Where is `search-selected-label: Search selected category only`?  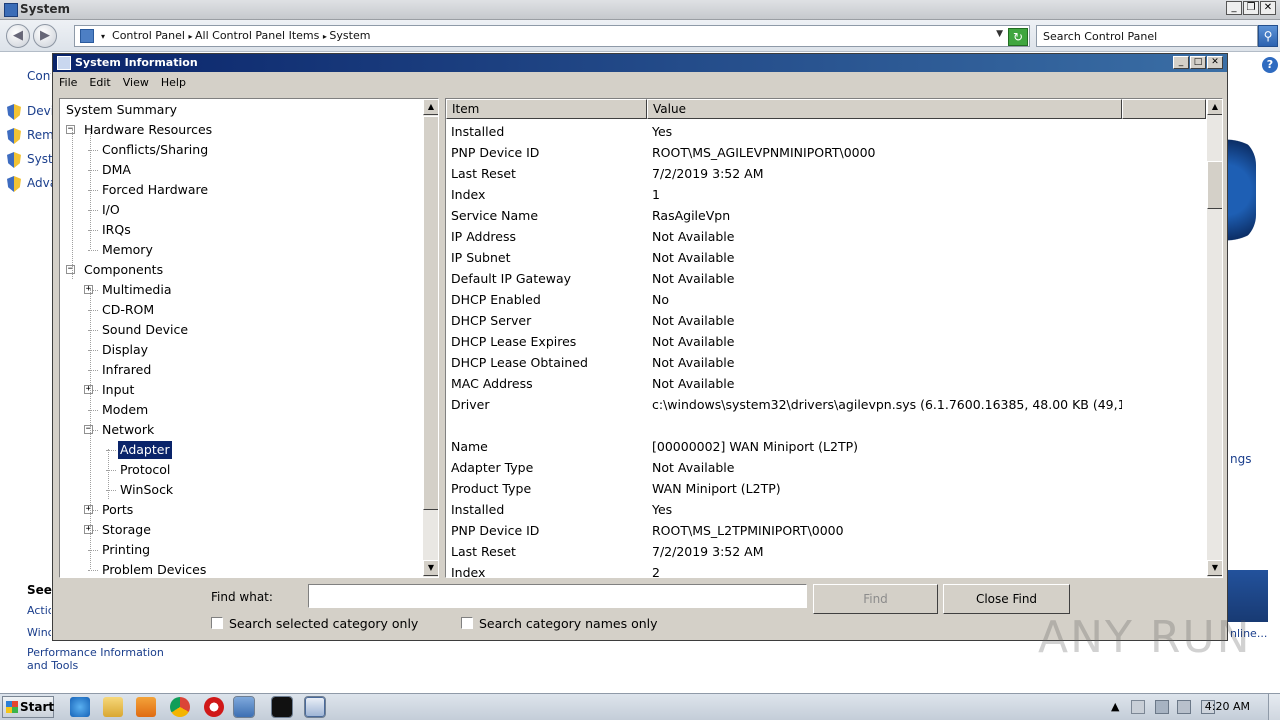
search-selected-label: Search selected category only is located at coordinates (323, 623).